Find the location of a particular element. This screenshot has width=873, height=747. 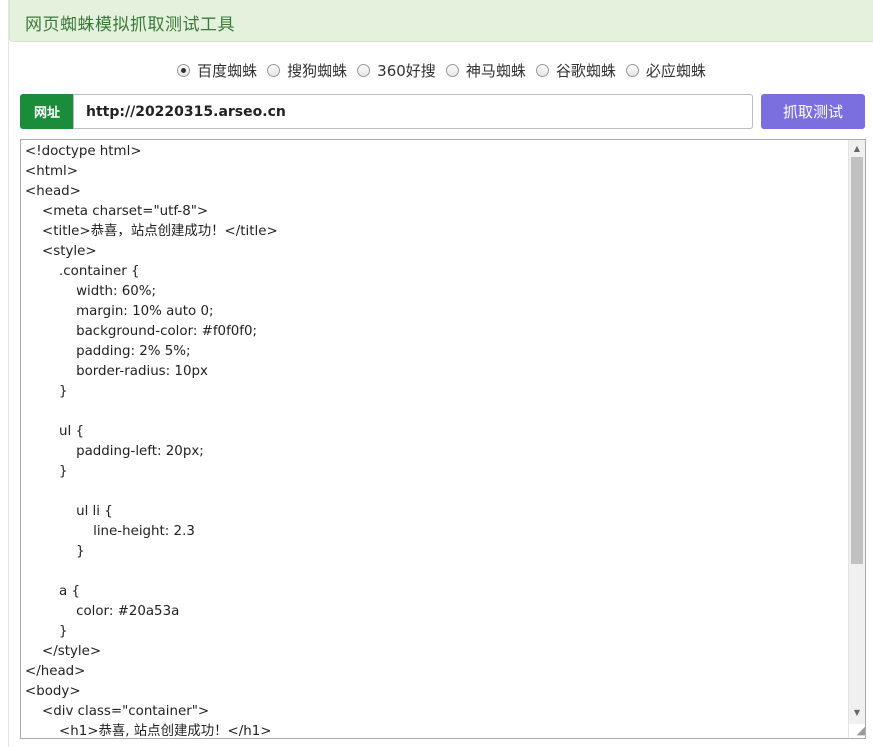

spider-selector: 百度蜘蛛 搜狗蜘蛛 360好搜 神马蜘蛛 谷歌蜘蛛 必应蜘蛛 is located at coordinates (441, 70).